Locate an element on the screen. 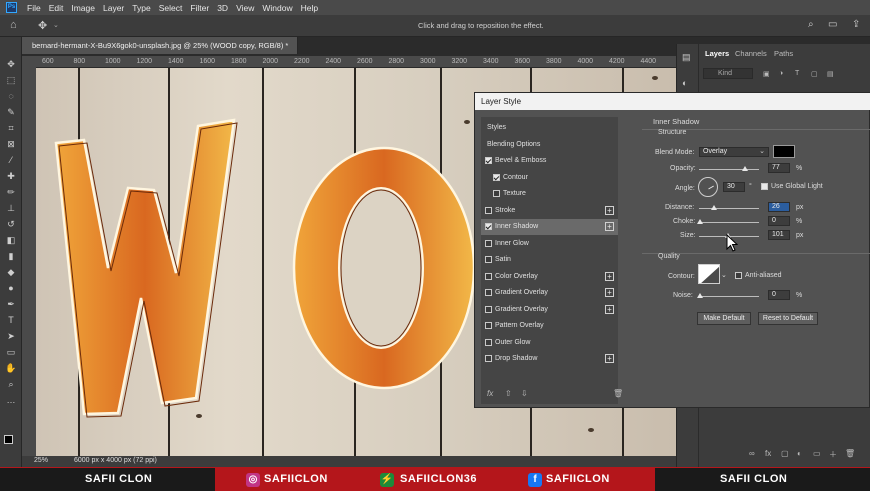 This screenshot has width=870, height=491. fx-menu-icon: fx is located at coordinates (490, 393).